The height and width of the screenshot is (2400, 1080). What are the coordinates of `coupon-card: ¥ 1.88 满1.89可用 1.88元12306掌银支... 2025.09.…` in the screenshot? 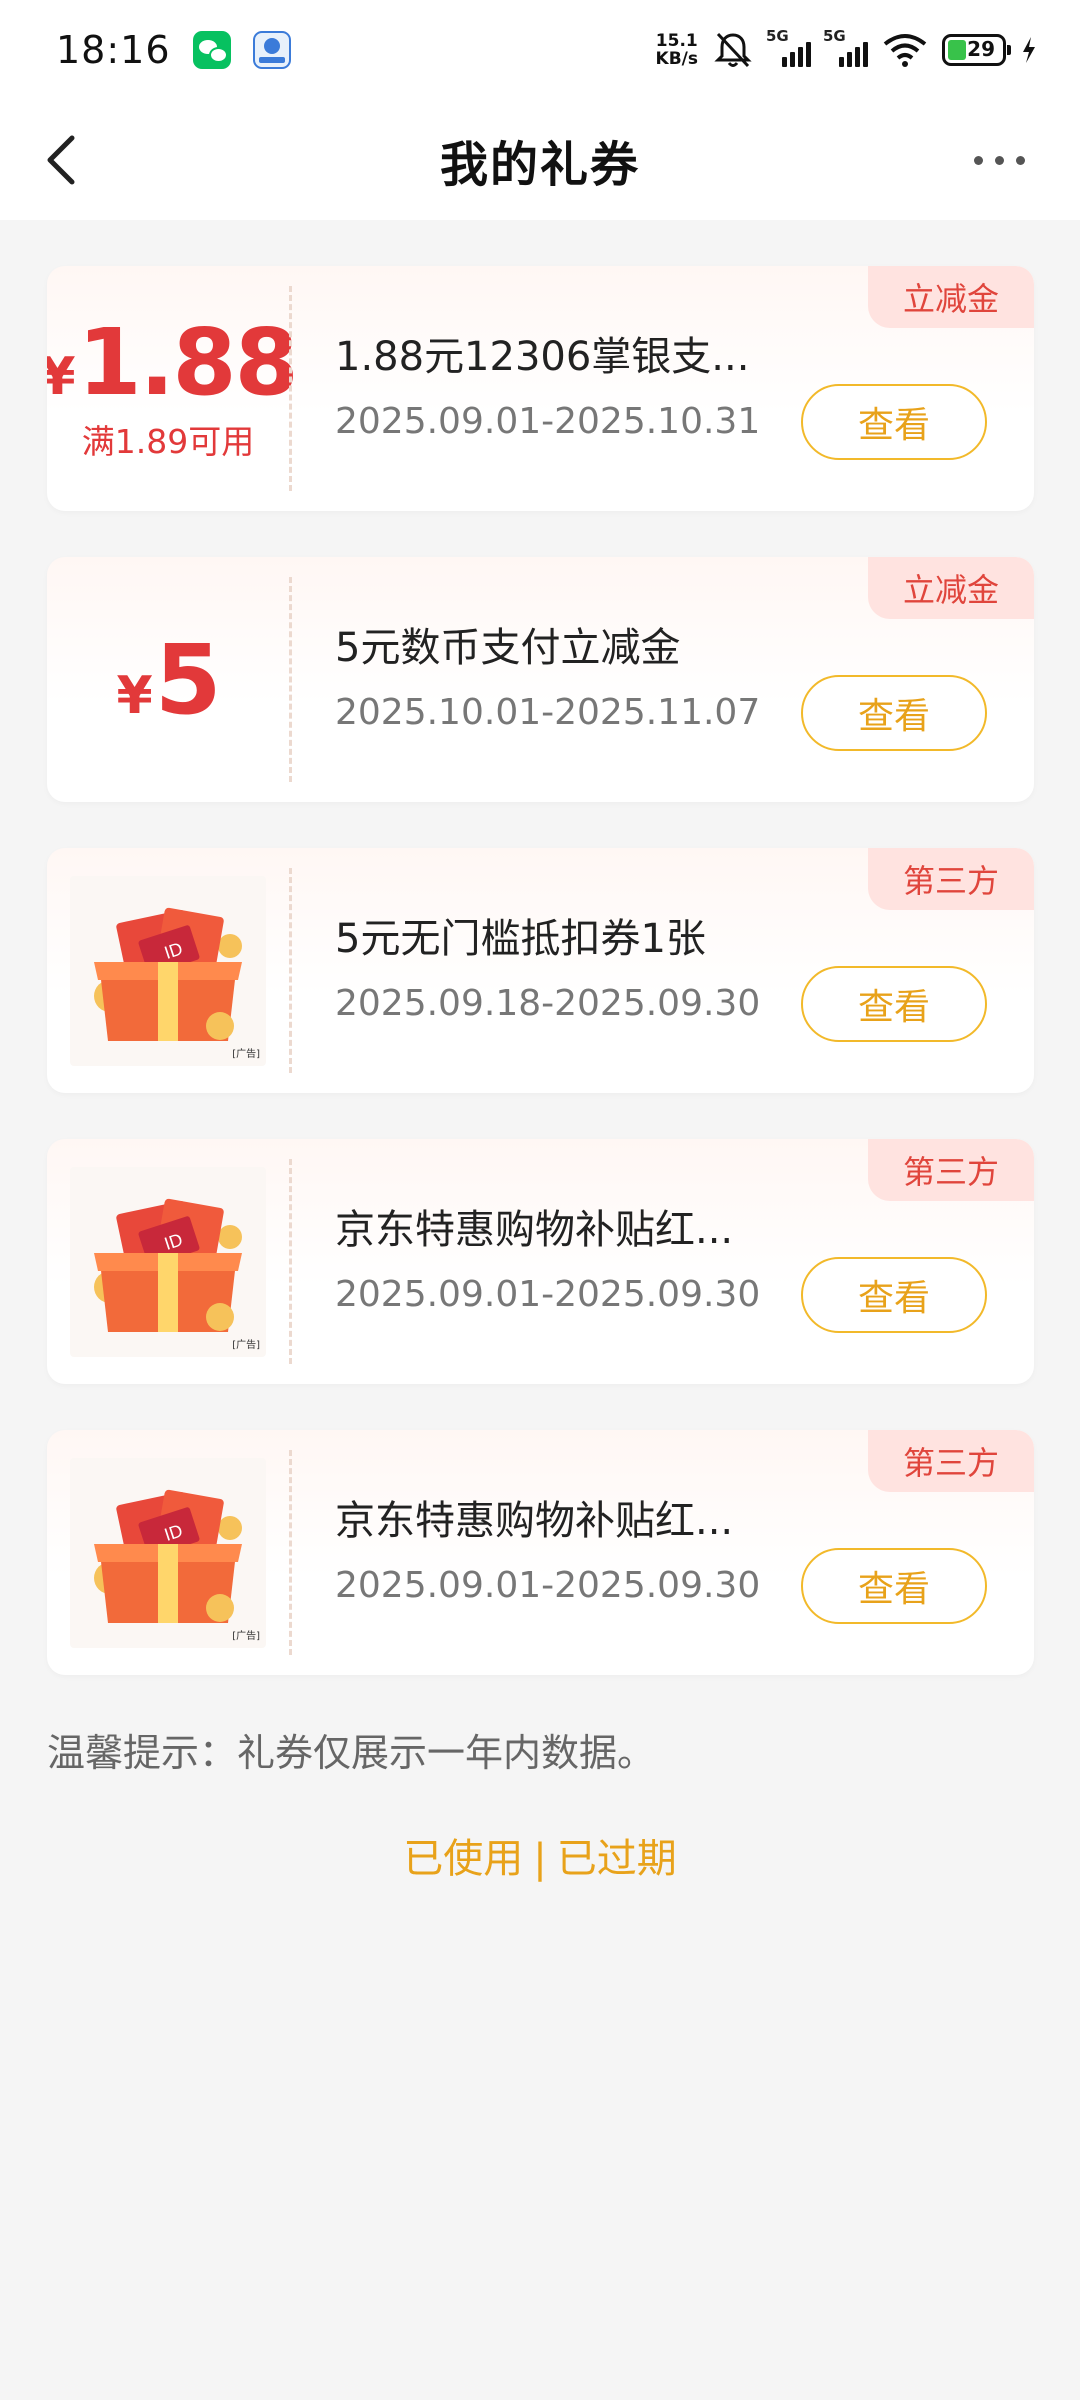 It's located at (540, 388).